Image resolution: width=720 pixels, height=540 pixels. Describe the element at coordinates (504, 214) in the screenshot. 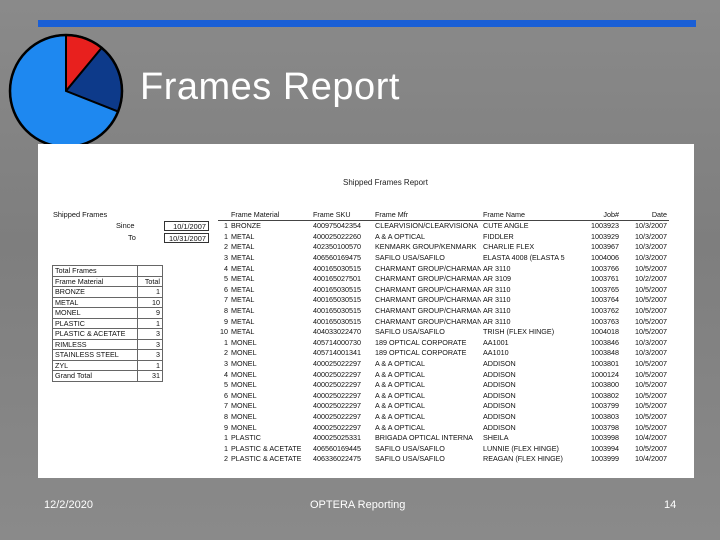

I see `header-frame-name: Frame Name` at that location.